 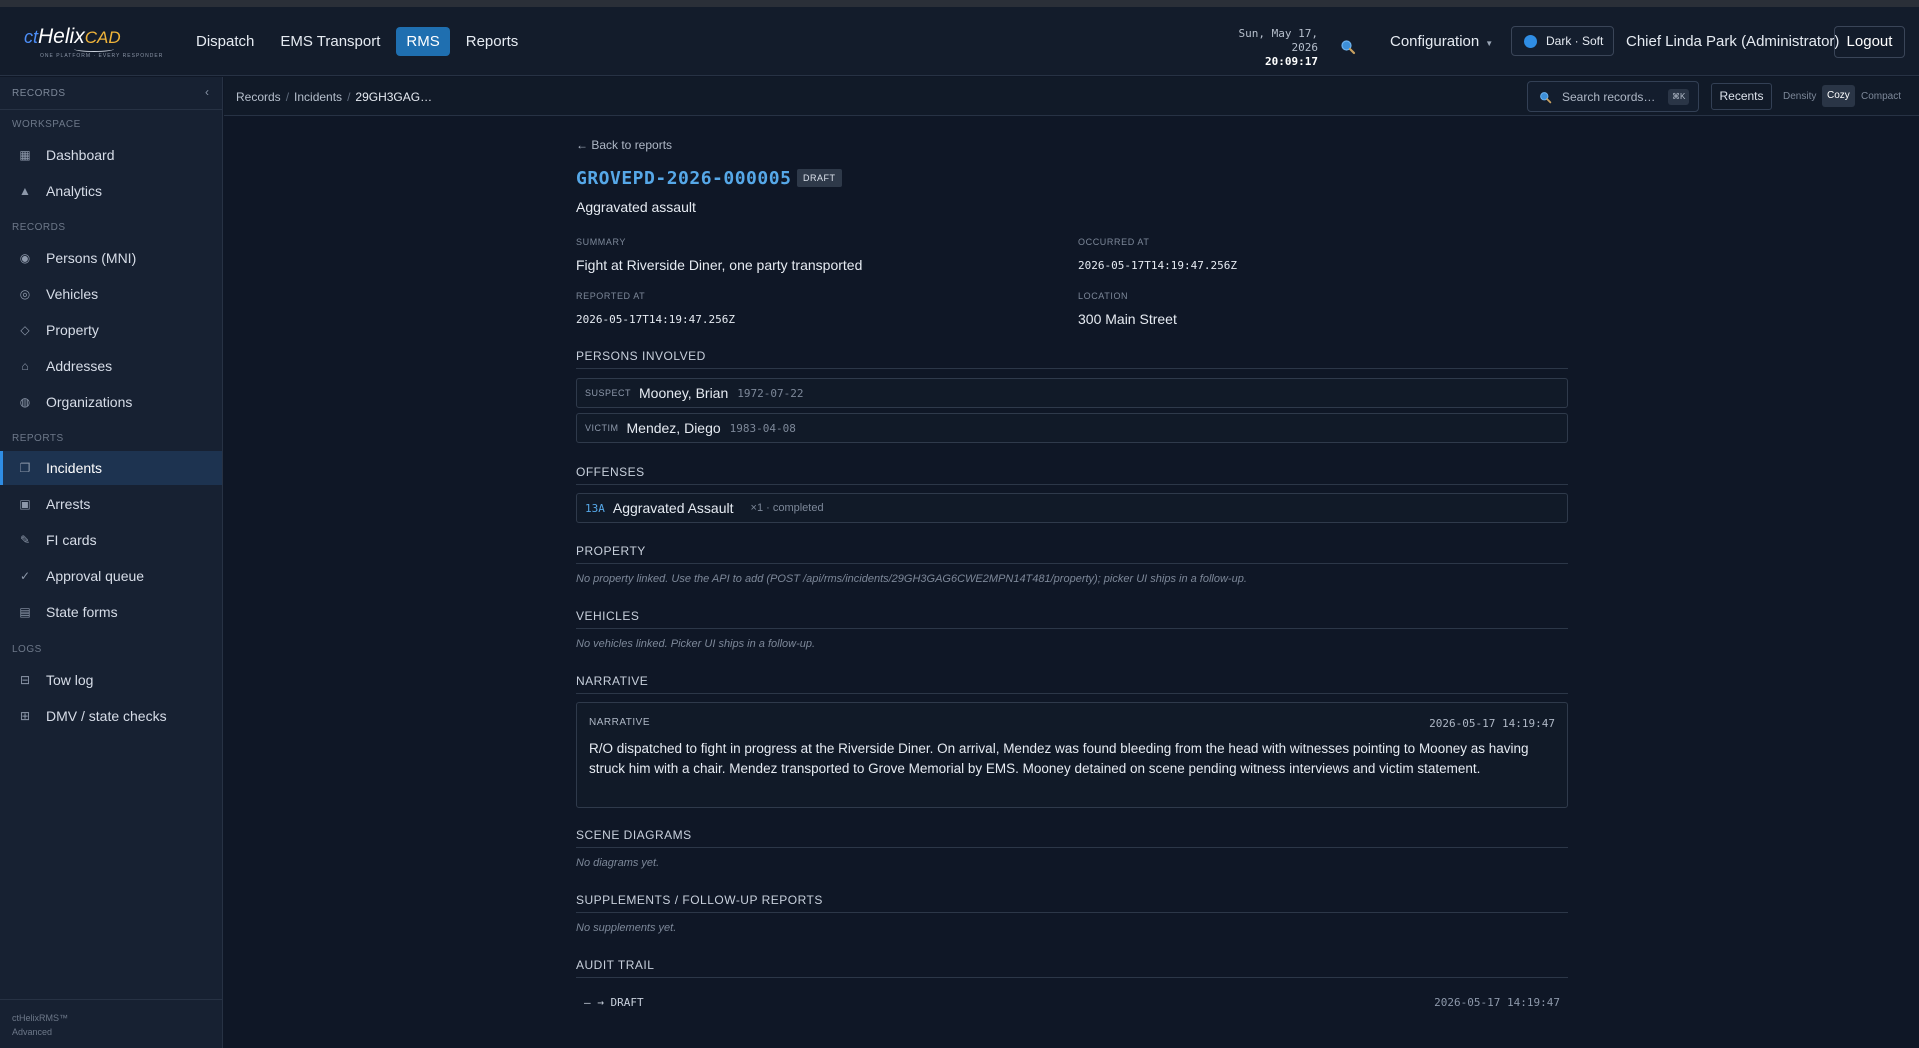 I want to click on person-dob: 1983-04-08, so click(x=762, y=428).